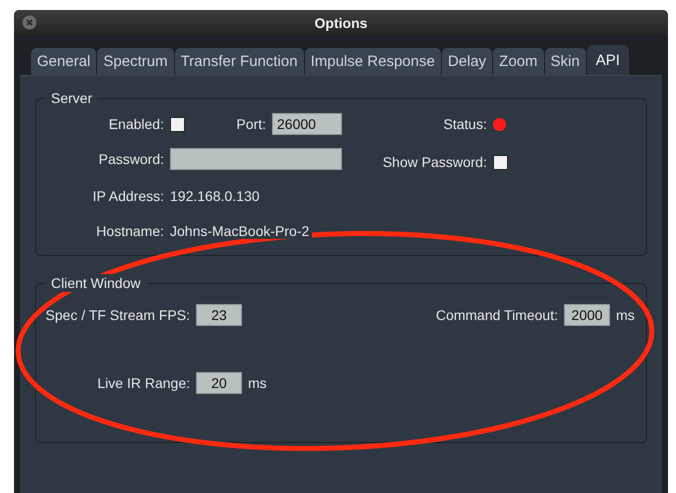 The image size is (676, 493). I want to click on tab: General, so click(64, 61).